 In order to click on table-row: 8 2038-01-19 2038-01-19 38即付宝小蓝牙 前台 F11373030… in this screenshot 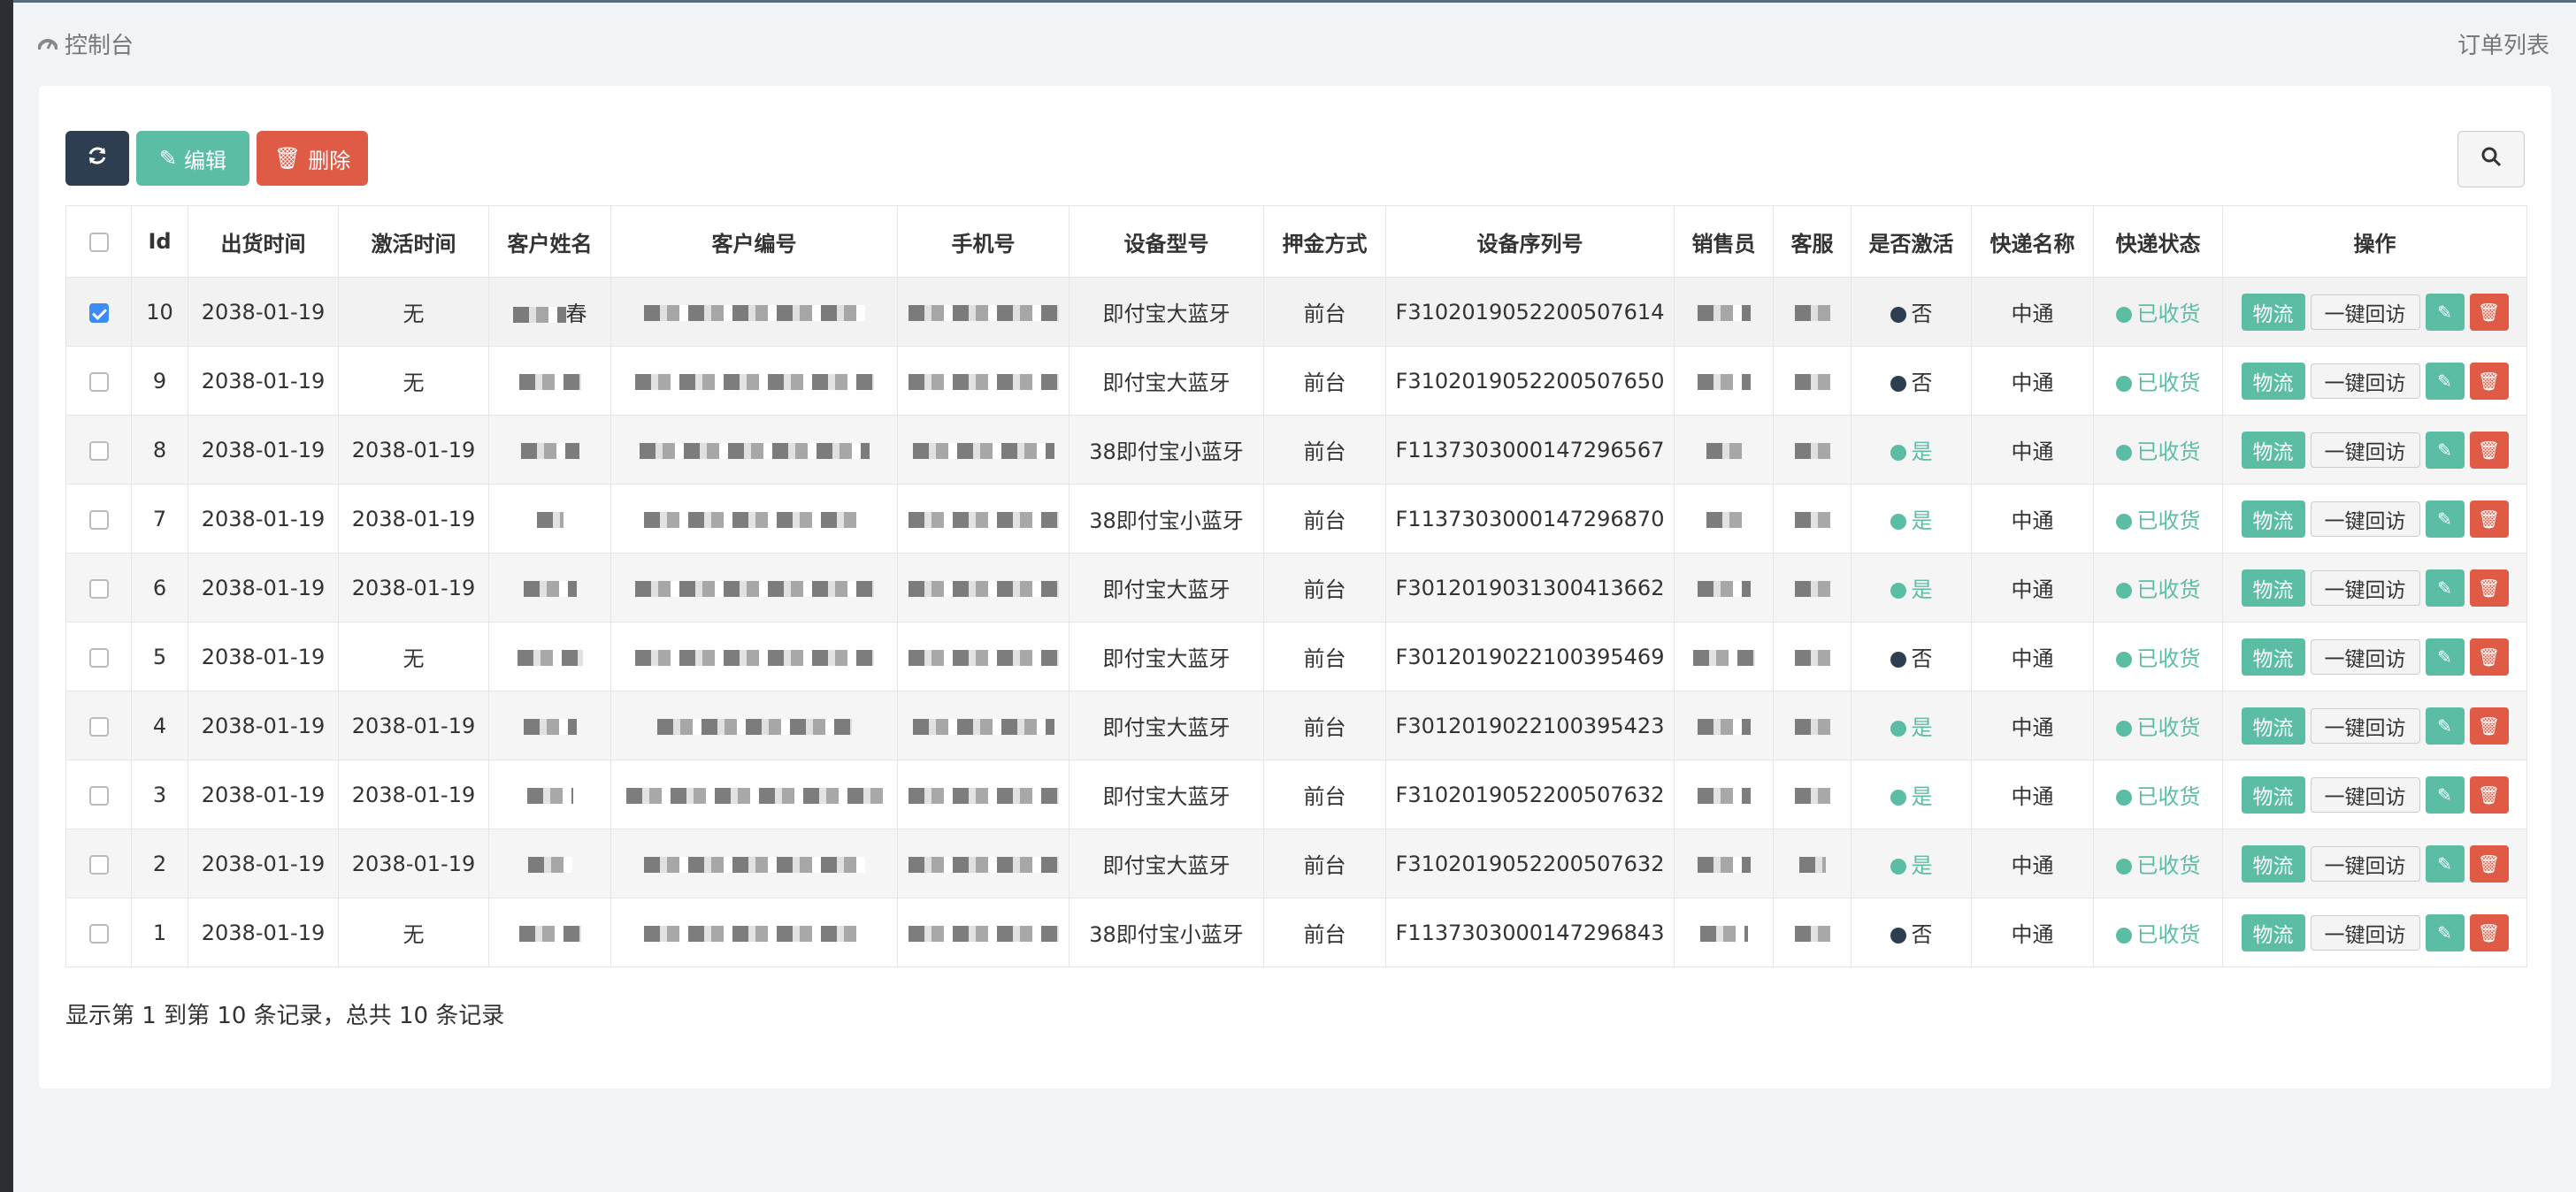, I will do `click(1296, 450)`.